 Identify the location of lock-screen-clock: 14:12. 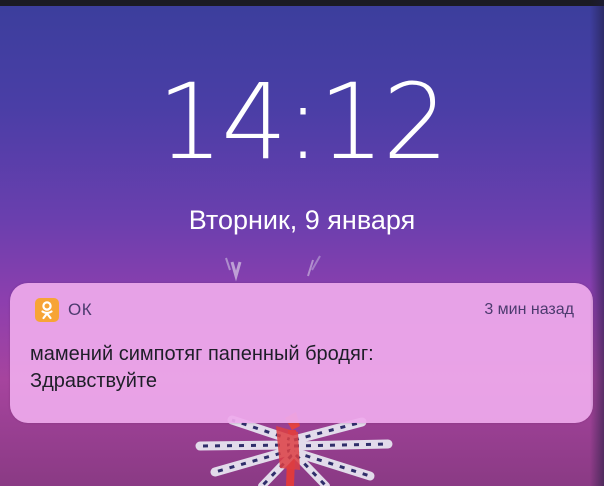
(303, 122).